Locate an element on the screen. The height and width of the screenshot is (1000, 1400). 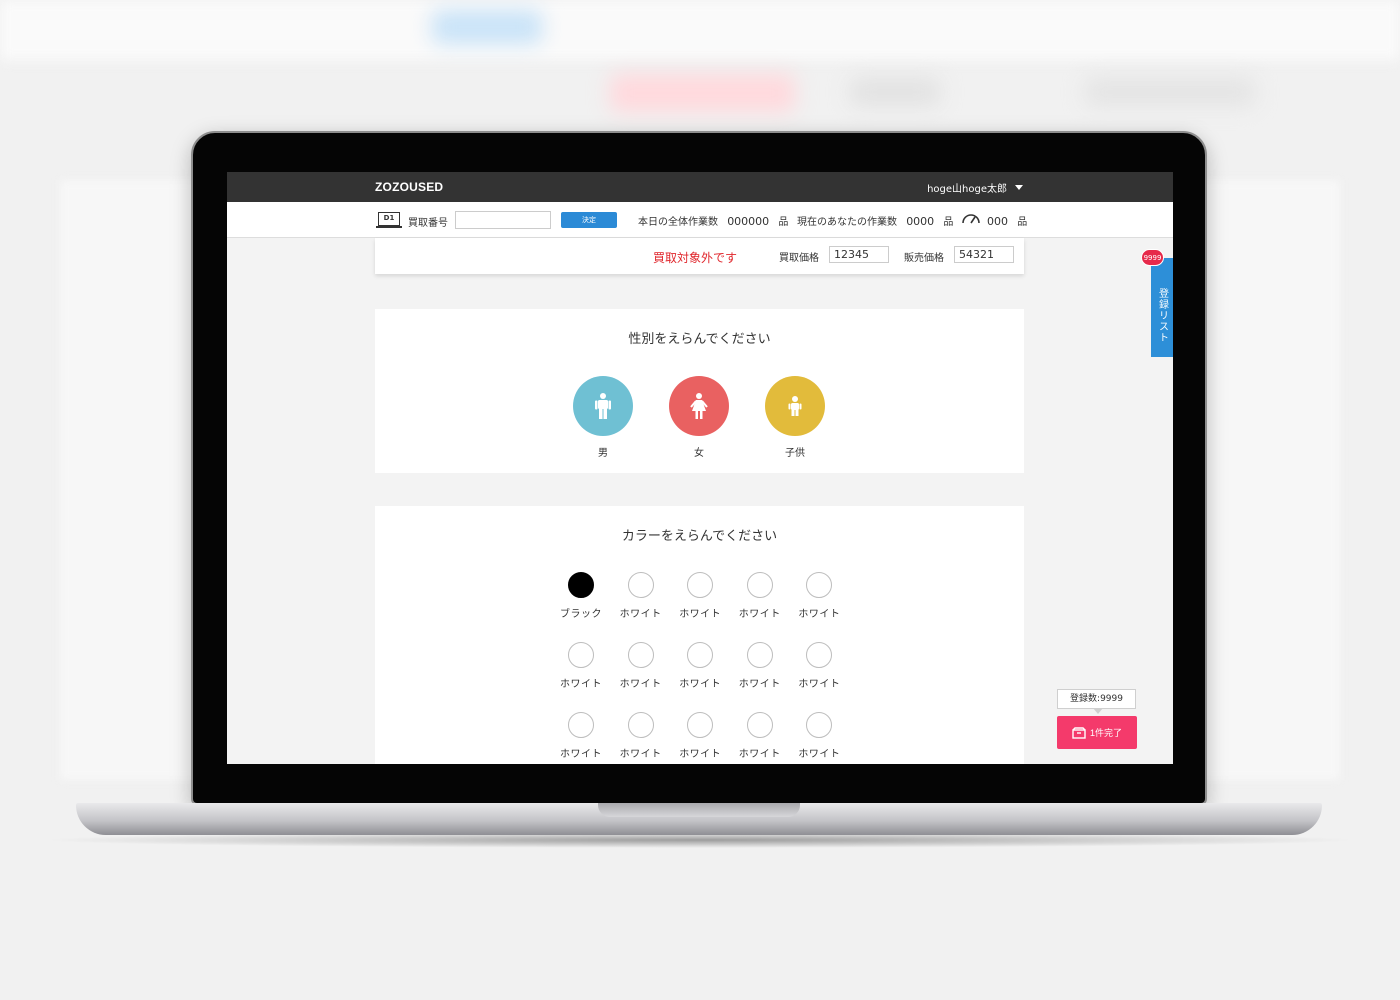
gender-option-male: 男 is located at coordinates (603, 417).